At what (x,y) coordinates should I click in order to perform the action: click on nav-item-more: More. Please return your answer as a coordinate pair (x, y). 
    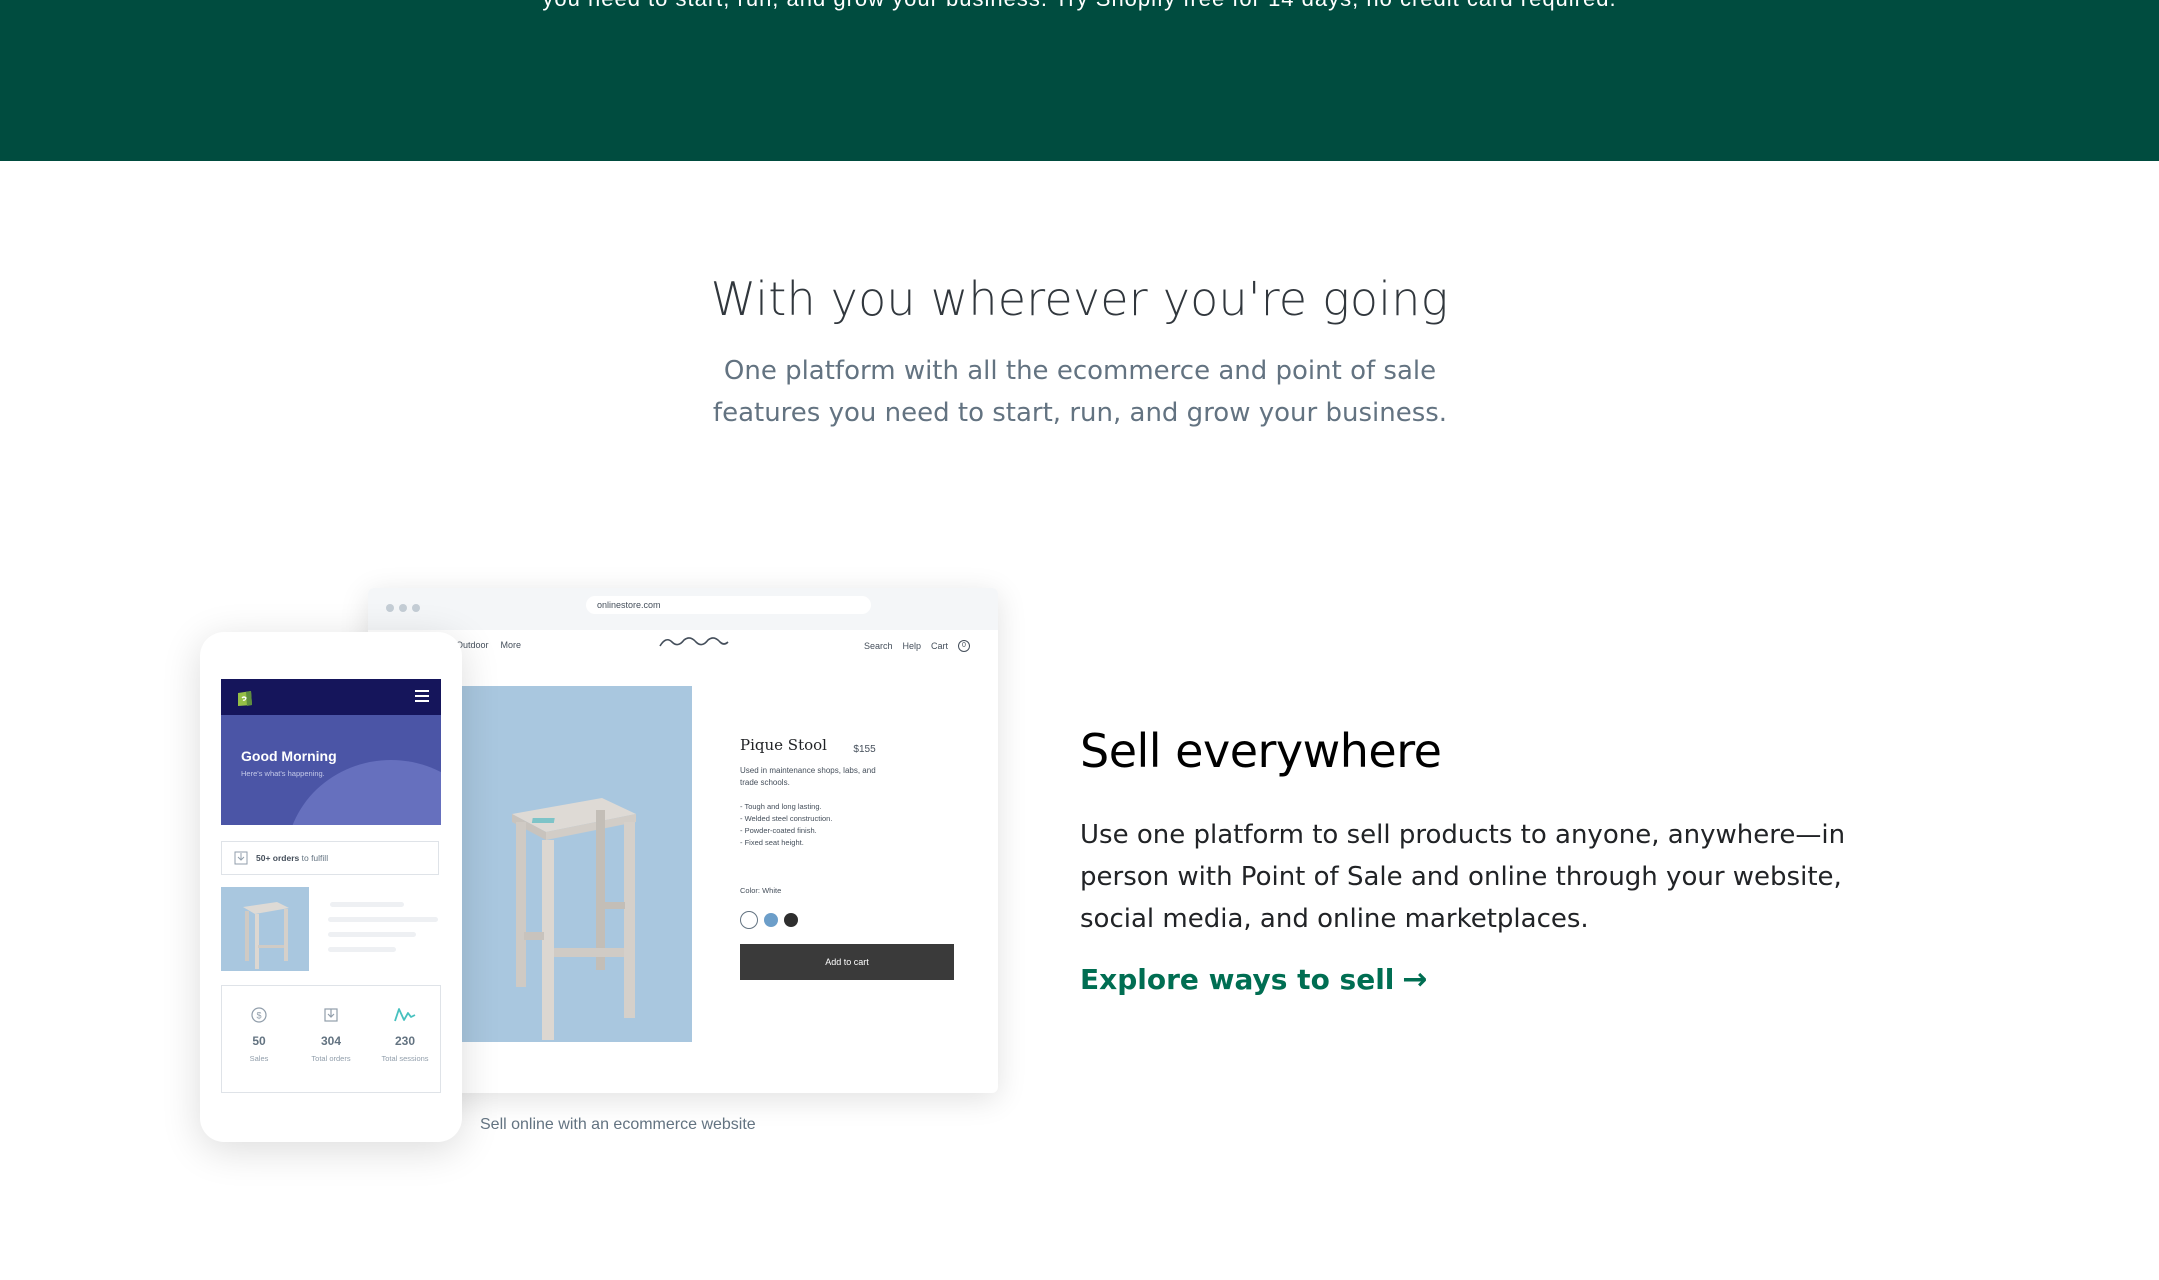
    Looking at the image, I should click on (511, 645).